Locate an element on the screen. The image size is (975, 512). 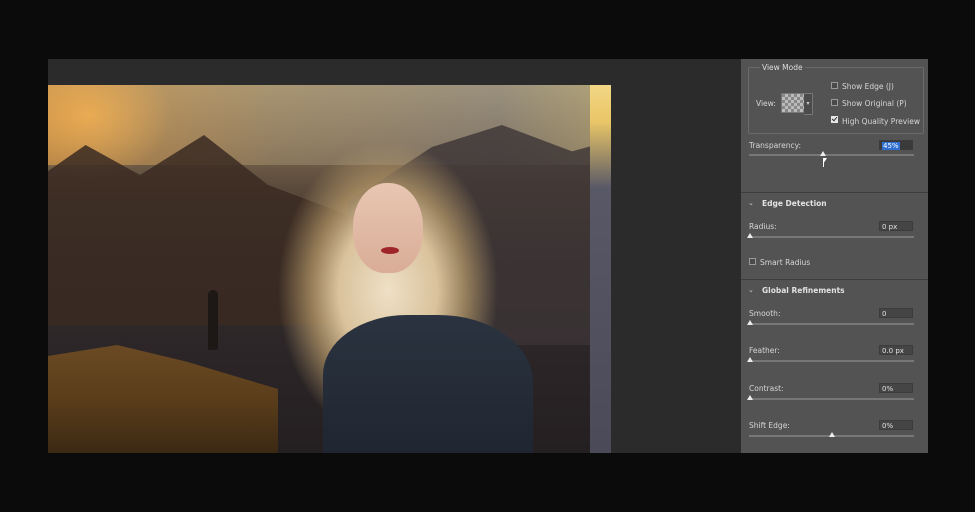
photo-ground is located at coordinates (163, 399).